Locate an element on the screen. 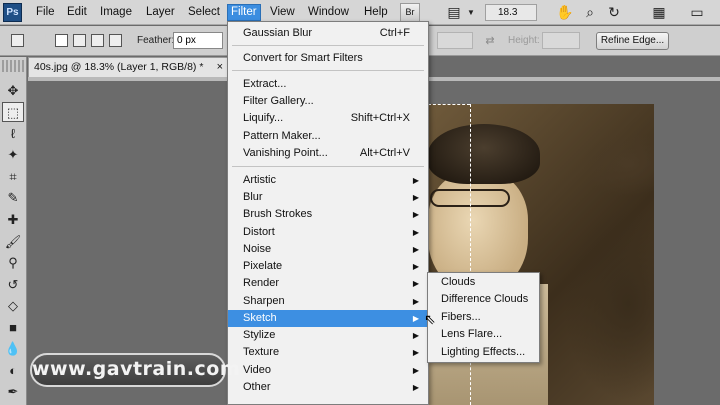  menu-item-label: Render is located at coordinates (261, 283).